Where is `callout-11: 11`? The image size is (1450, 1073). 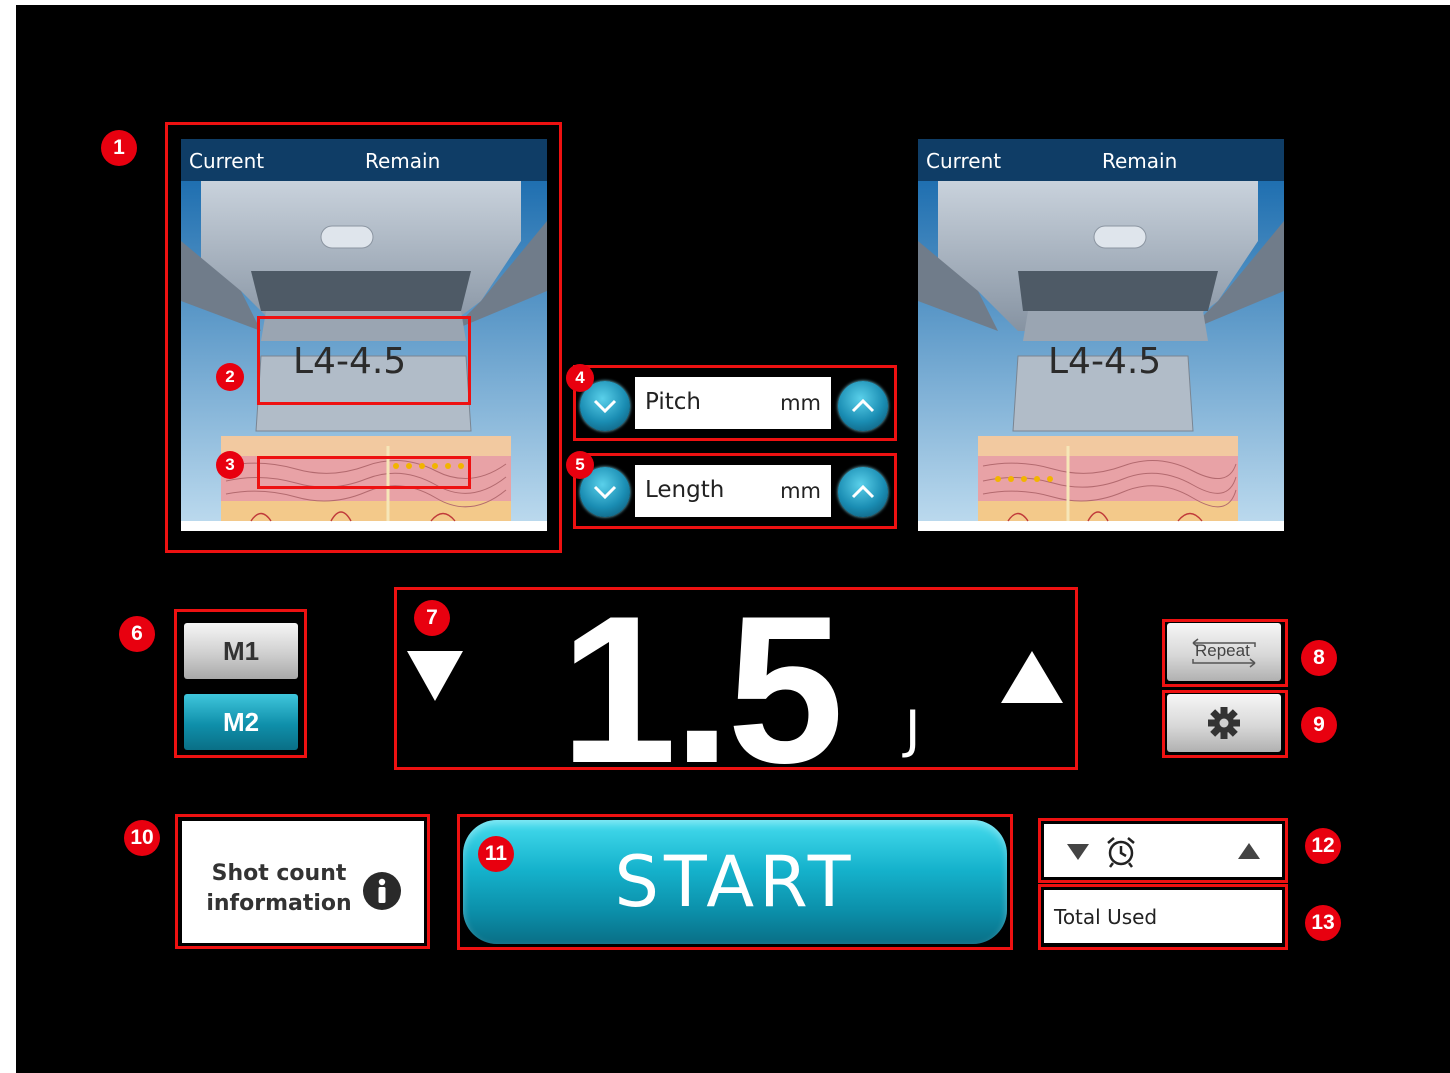
callout-11: 11 is located at coordinates (496, 854).